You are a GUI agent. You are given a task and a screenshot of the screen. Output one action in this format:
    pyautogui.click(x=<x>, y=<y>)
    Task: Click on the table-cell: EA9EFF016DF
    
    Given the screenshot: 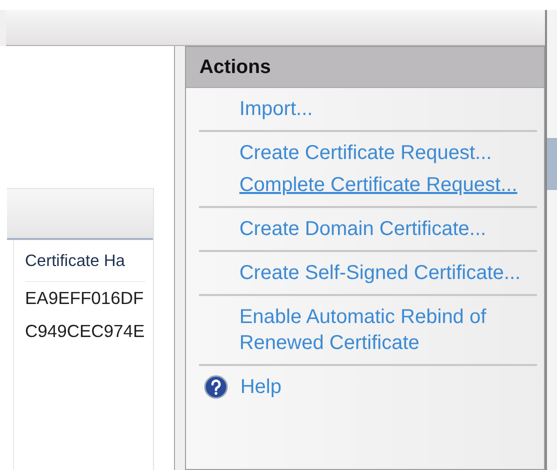 What is the action you would take?
    pyautogui.click(x=84, y=298)
    